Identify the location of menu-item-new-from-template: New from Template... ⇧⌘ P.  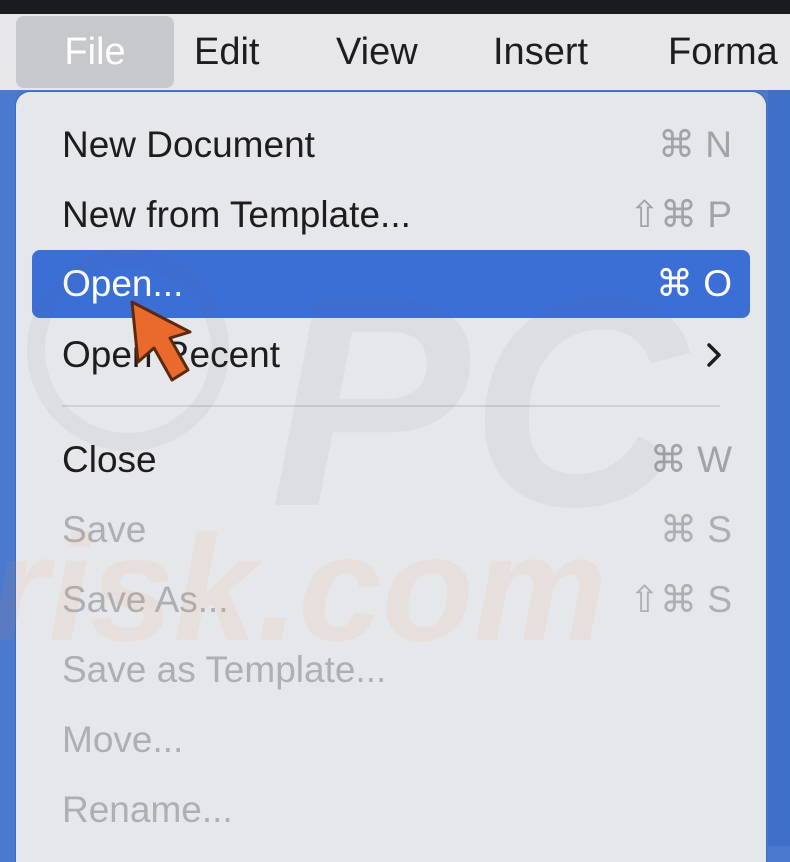
(391, 215).